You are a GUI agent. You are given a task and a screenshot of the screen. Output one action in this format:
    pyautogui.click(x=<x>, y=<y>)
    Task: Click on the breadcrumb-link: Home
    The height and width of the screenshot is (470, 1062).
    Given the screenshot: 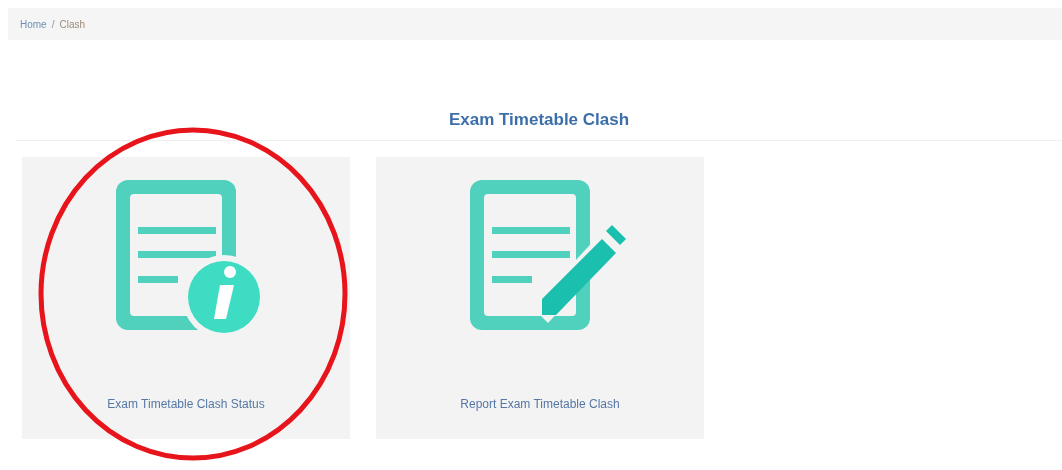 What is the action you would take?
    pyautogui.click(x=33, y=24)
    